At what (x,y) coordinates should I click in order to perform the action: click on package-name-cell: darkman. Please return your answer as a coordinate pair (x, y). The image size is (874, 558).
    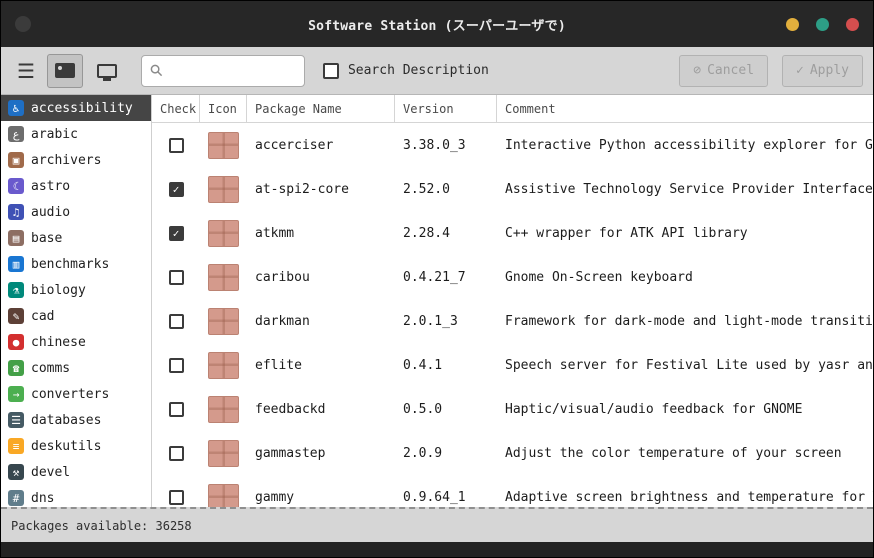
    Looking at the image, I should click on (282, 321).